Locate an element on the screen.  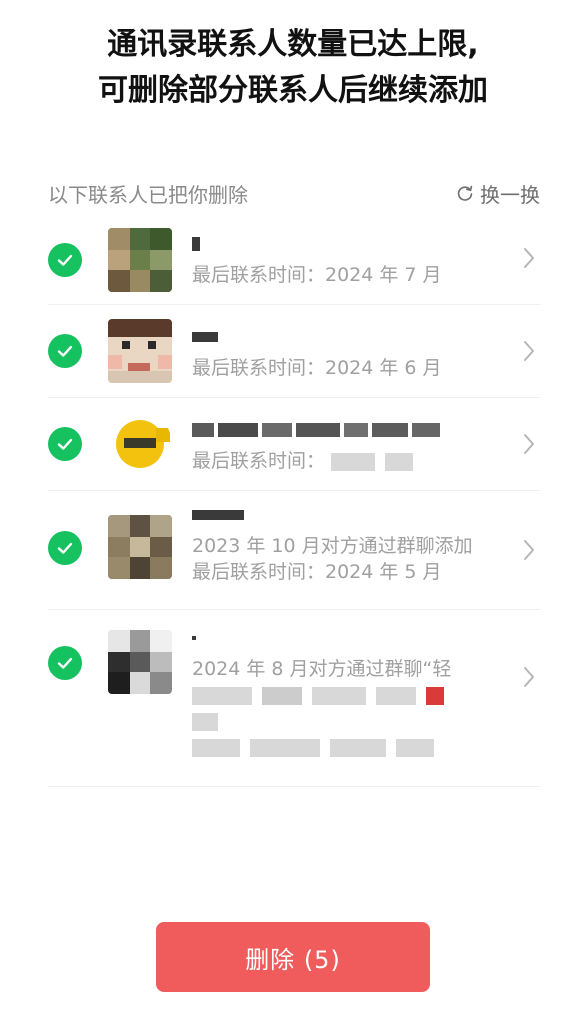
contact-row: 2023 年 10 月对方通过群聊添加 最后联系时间：2024 年 5 月 is located at coordinates (294, 550).